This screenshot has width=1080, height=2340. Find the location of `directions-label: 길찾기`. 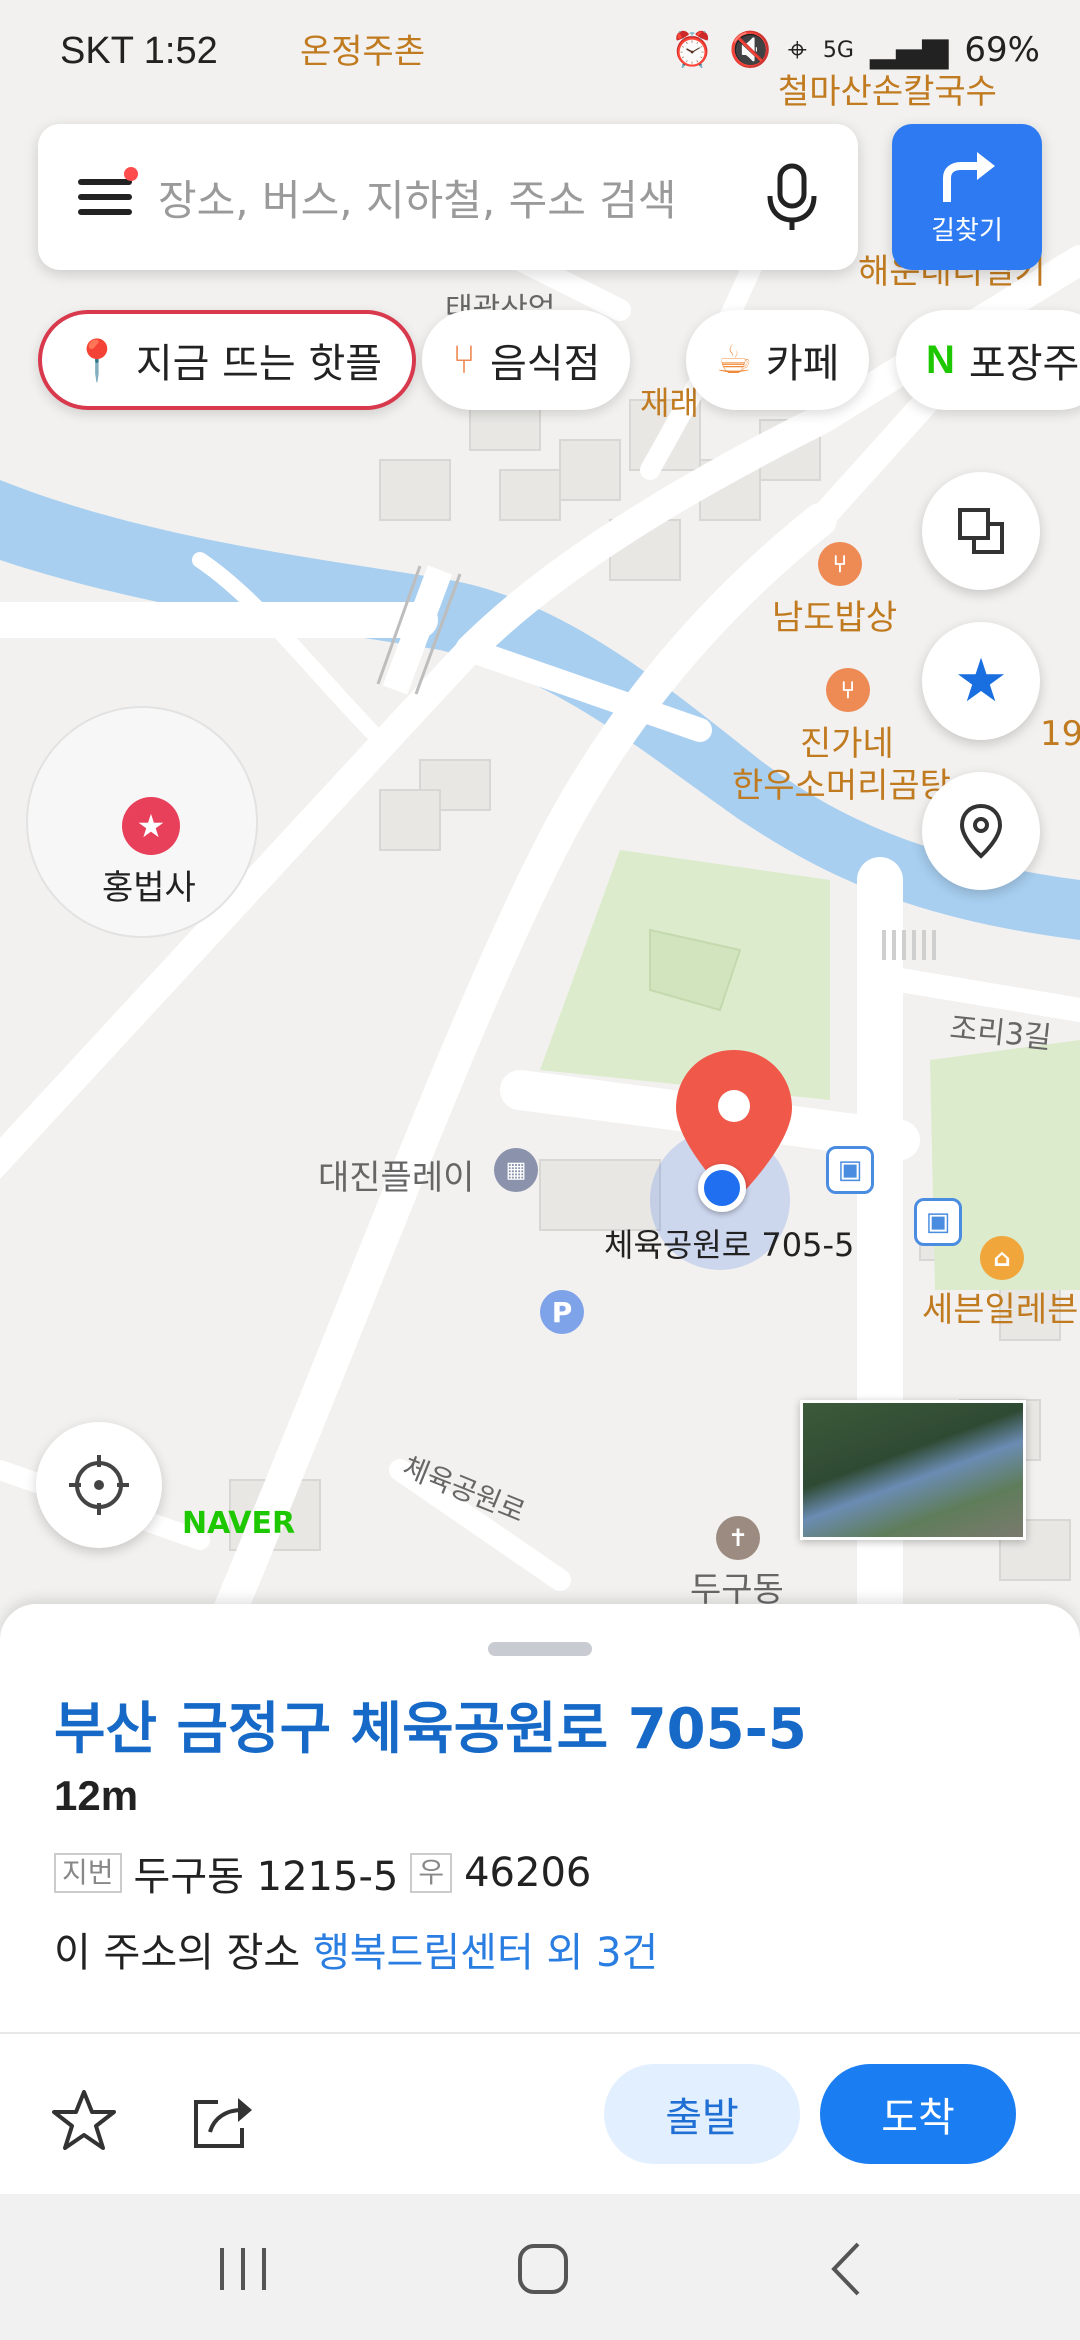

directions-label: 길찾기 is located at coordinates (967, 230).